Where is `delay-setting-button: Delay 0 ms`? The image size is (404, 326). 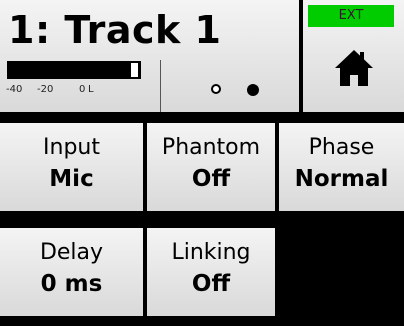
delay-setting-button: Delay 0 ms is located at coordinates (71, 272).